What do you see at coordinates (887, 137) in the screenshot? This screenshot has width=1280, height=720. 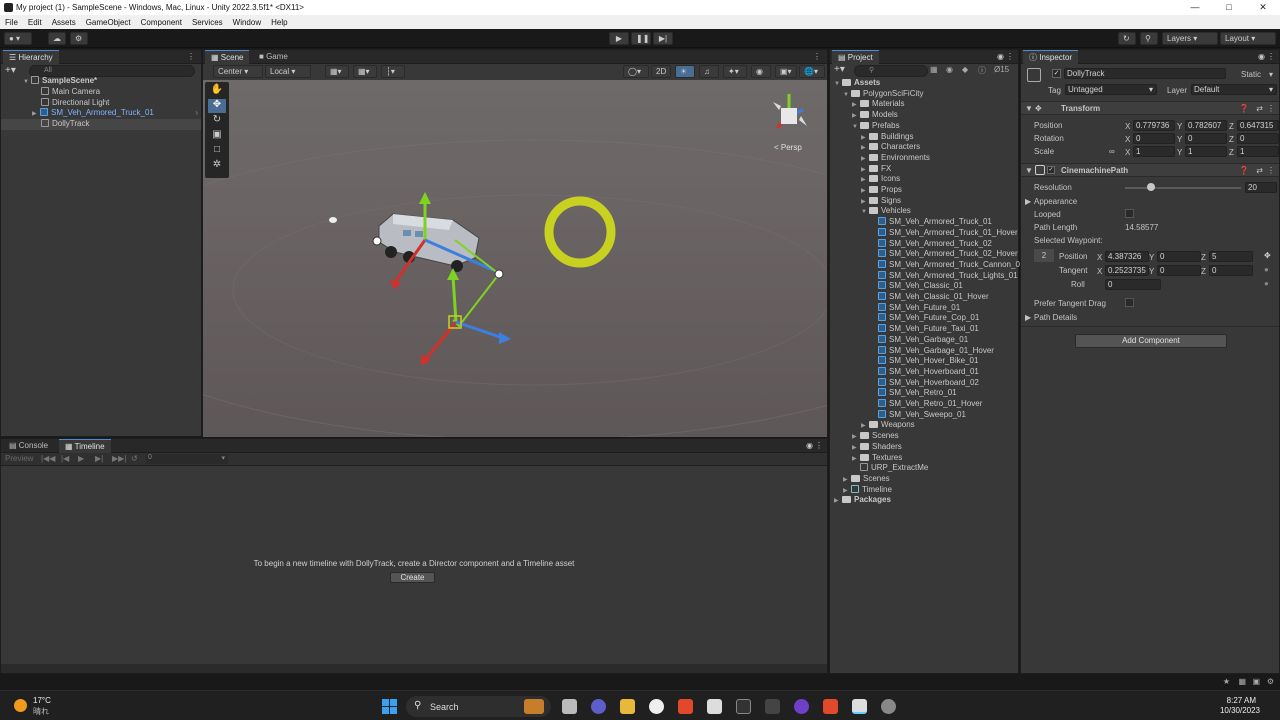 I see `project-folder: ▶ Buildings` at bounding box center [887, 137].